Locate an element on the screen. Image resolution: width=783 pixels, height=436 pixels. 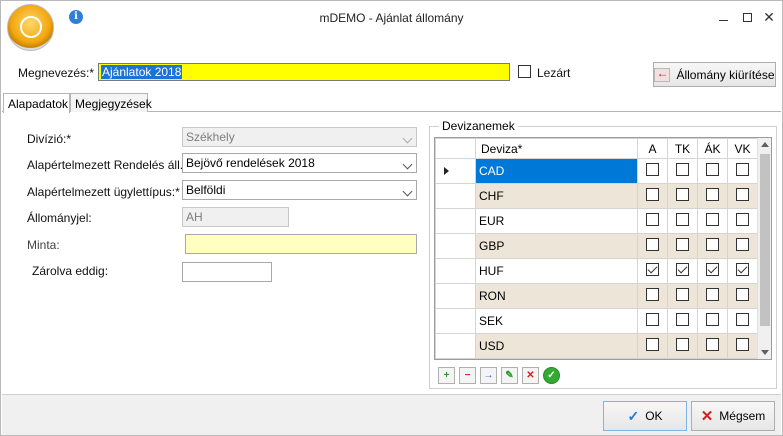
tab-megjegyzesek: Megjegyzések is located at coordinates (111, 102).